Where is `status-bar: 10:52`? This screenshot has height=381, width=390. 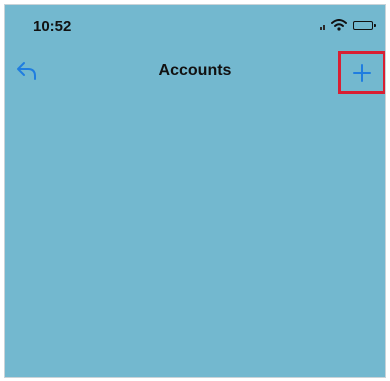 status-bar: 10:52 is located at coordinates (195, 27).